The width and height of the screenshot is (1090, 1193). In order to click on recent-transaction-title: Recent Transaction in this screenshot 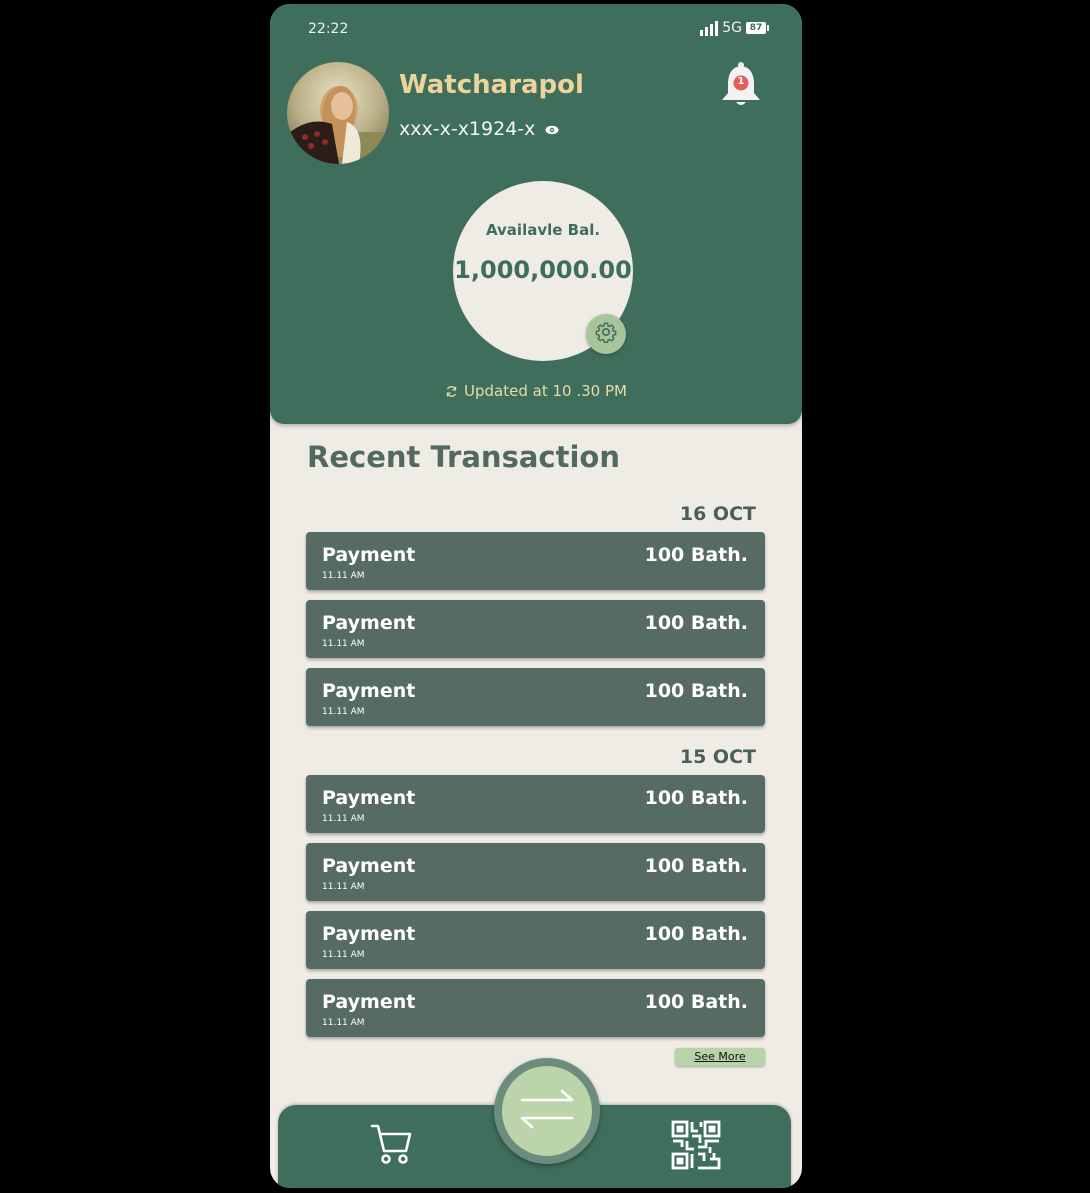, I will do `click(463, 457)`.